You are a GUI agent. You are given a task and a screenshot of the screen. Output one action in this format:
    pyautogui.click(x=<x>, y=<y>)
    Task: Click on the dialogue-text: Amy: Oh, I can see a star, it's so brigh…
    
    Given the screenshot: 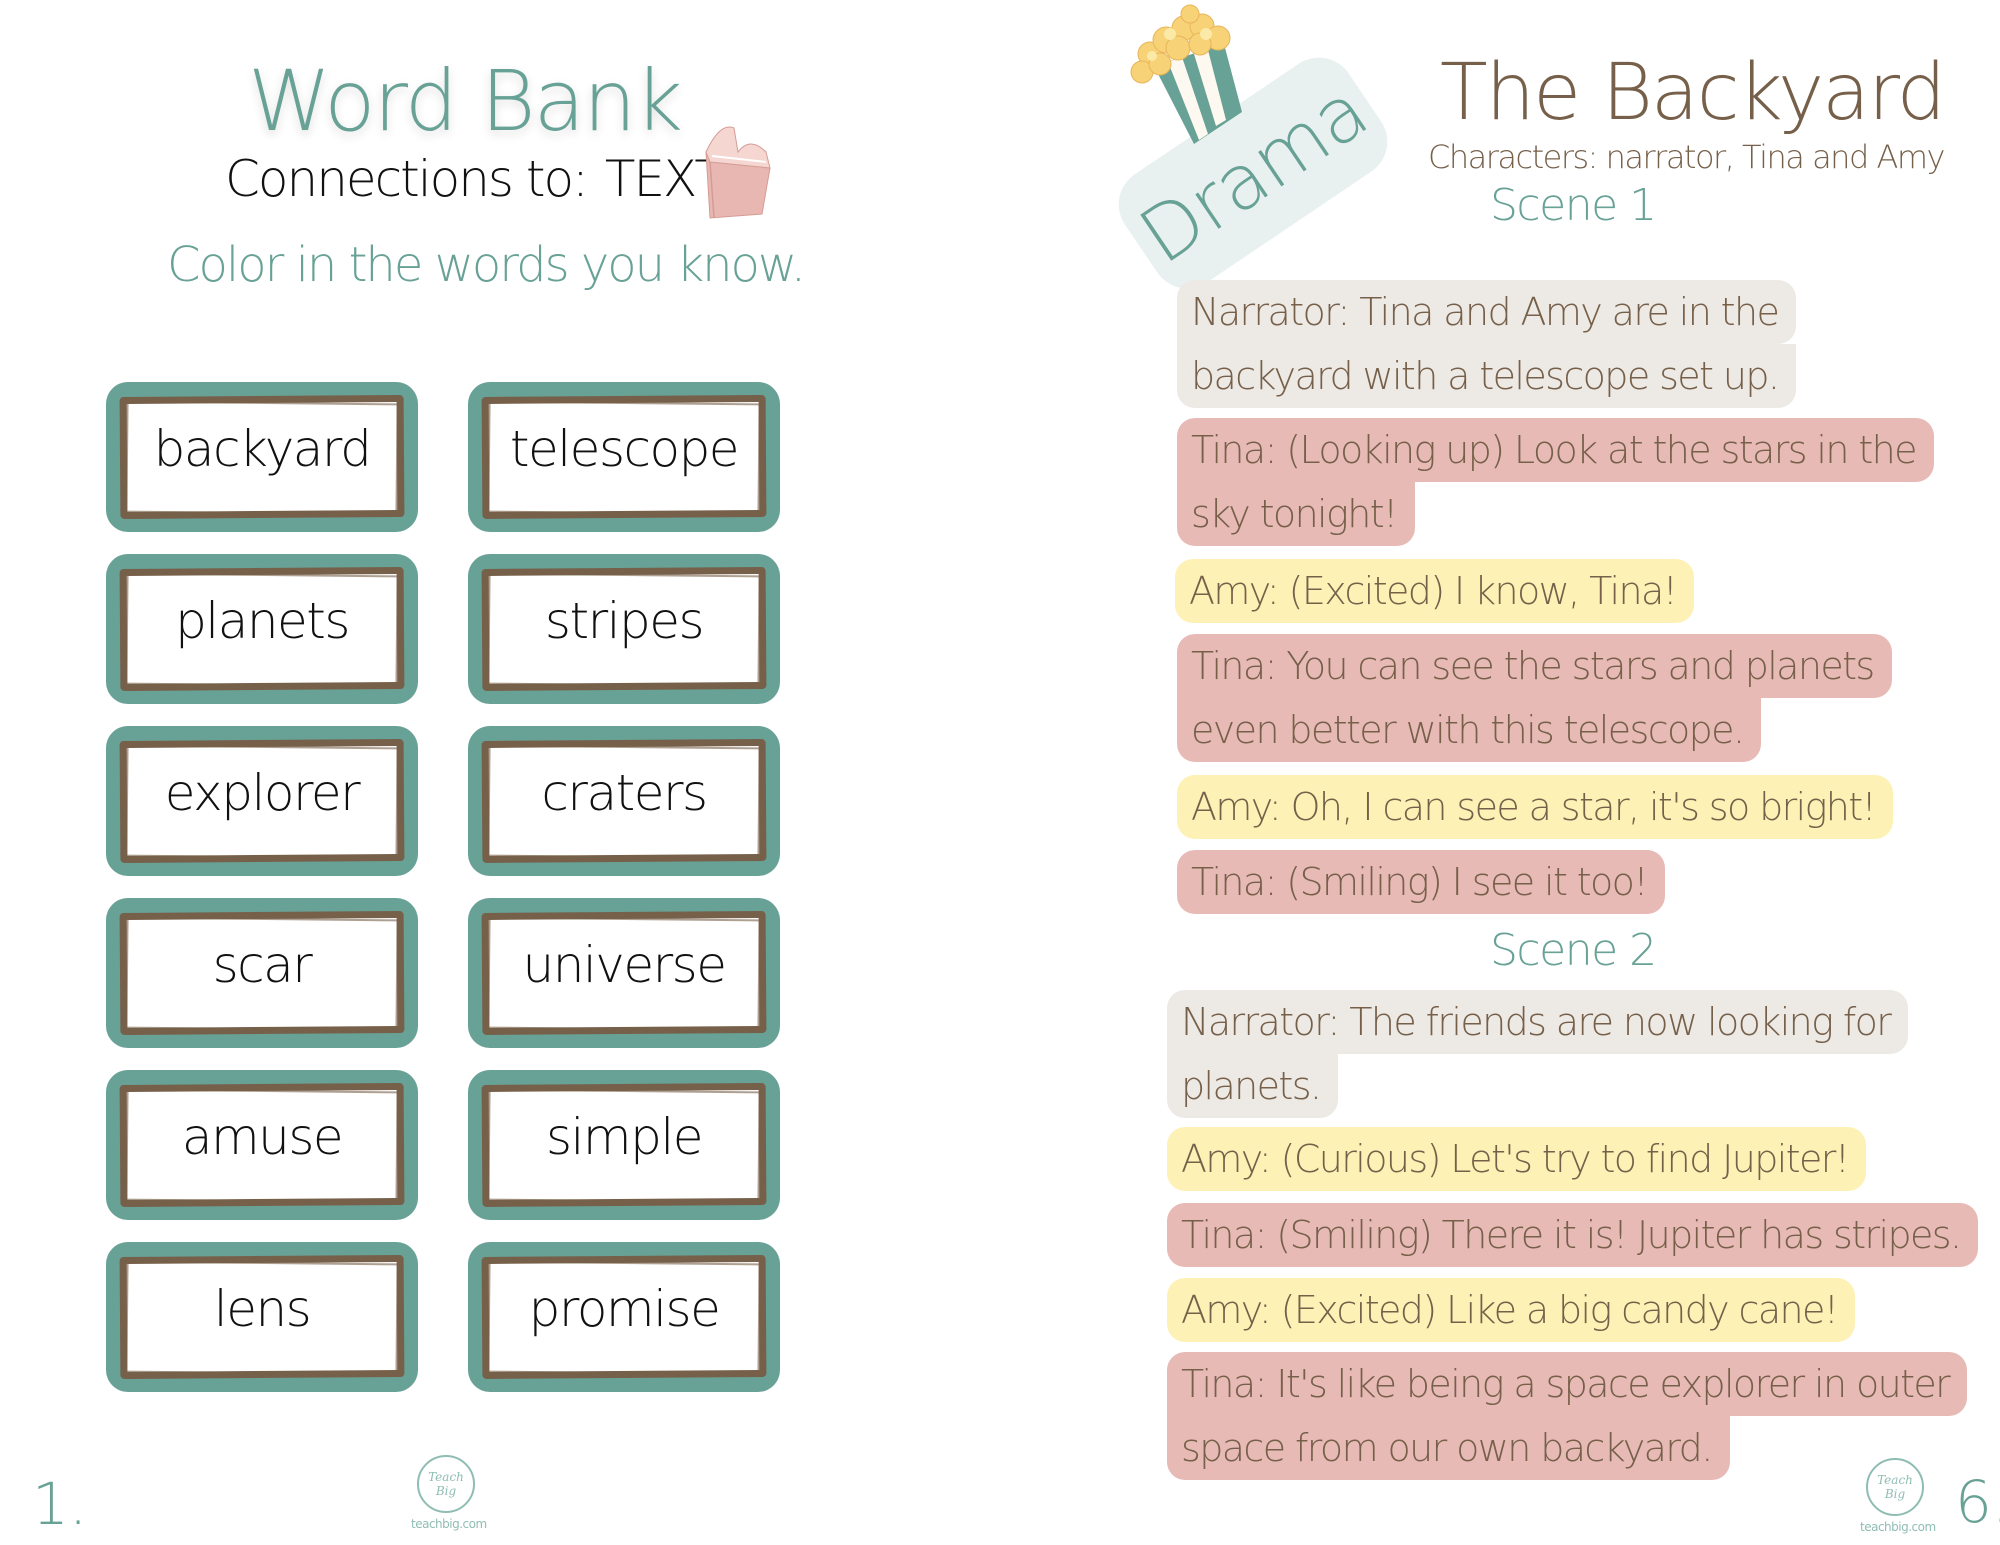 What is the action you would take?
    pyautogui.click(x=1535, y=807)
    